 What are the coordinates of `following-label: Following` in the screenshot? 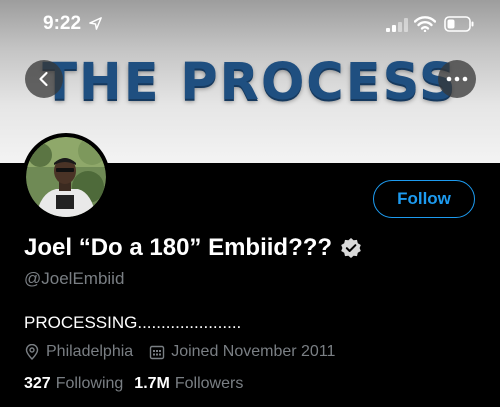 It's located at (89, 383).